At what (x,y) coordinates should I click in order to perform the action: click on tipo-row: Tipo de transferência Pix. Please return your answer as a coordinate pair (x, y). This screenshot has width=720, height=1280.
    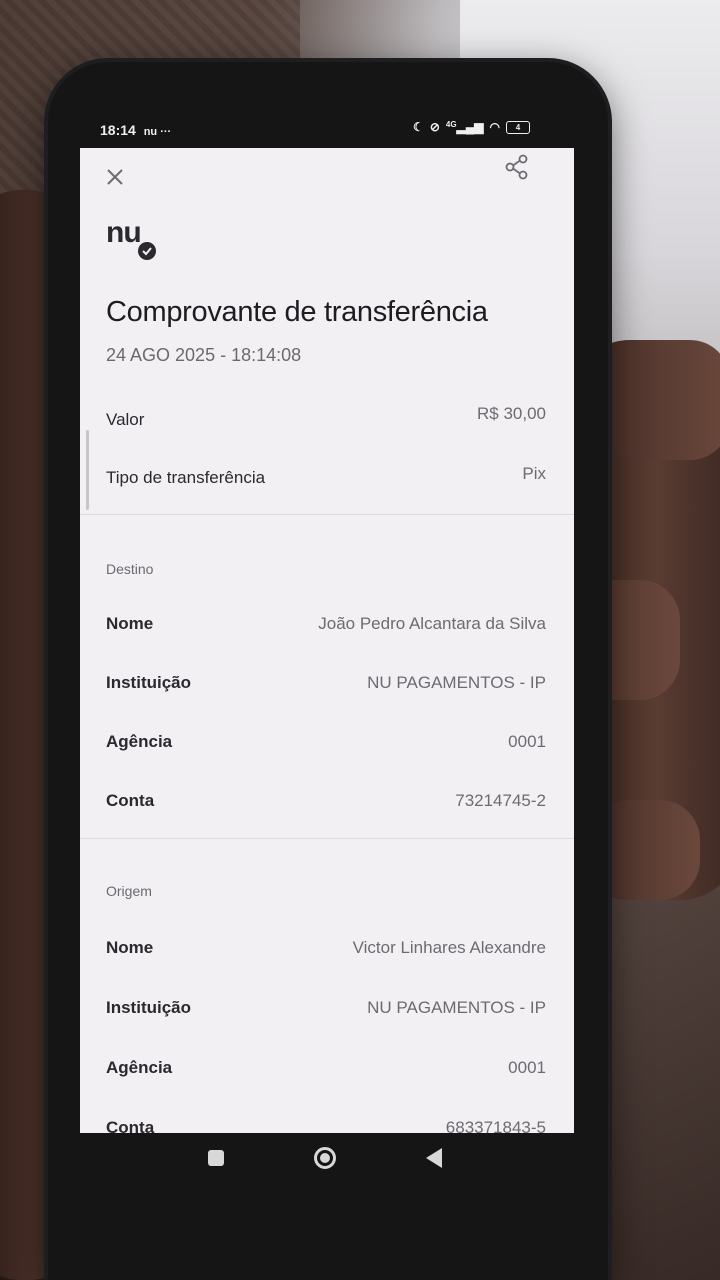
    Looking at the image, I should click on (326, 481).